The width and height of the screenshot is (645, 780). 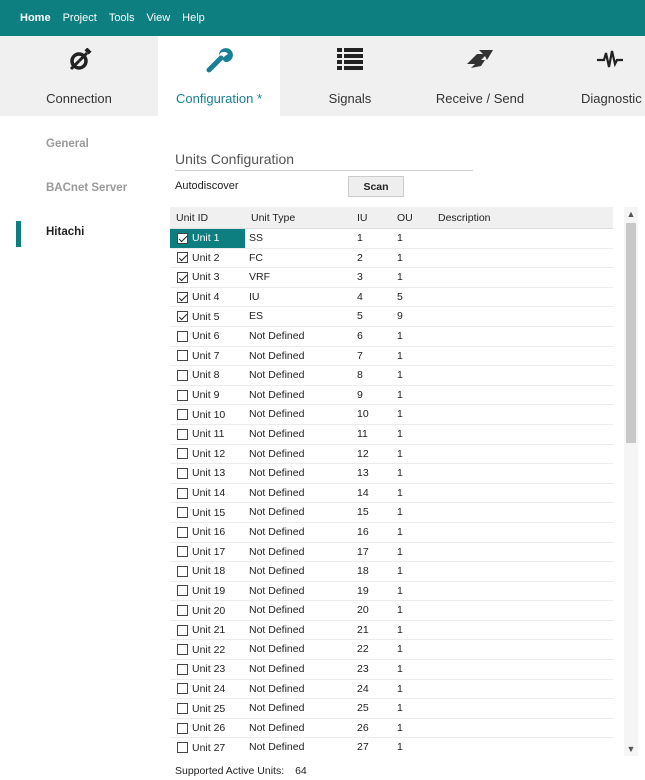 What do you see at coordinates (391, 298) in the screenshot?
I see `table-row: Unit 4 IU 4 5` at bounding box center [391, 298].